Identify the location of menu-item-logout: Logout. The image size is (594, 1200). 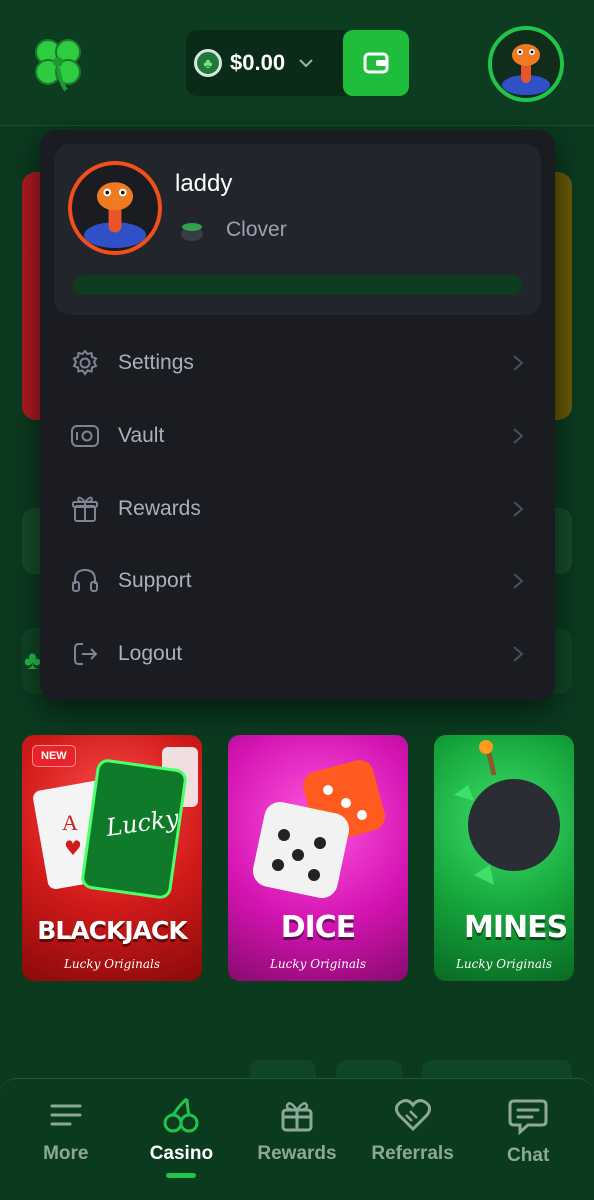
(297, 654).